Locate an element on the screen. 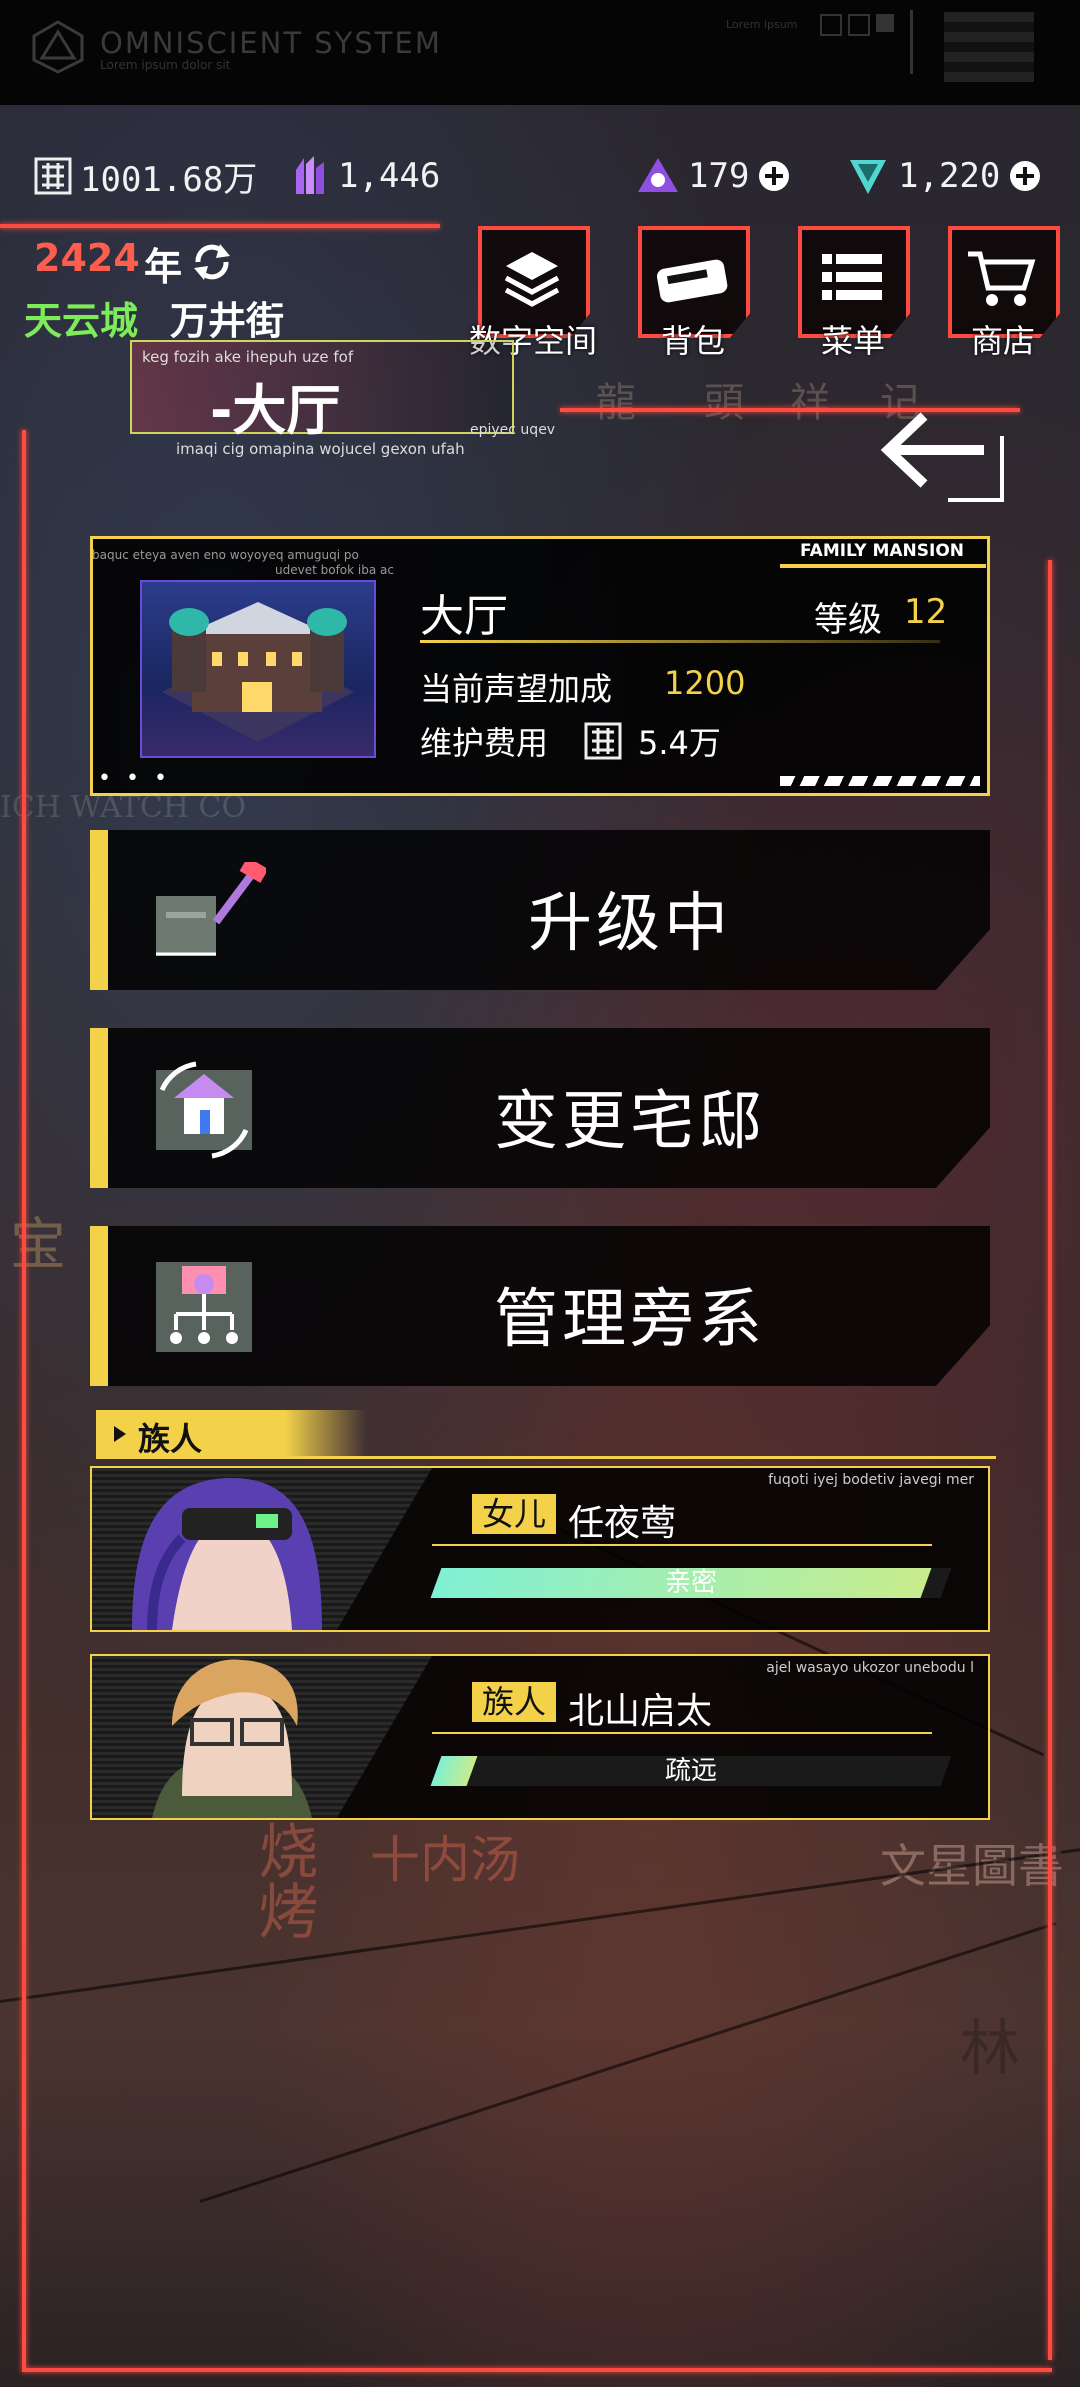  maintenance-fee-label: 维护费用 is located at coordinates (484, 743).